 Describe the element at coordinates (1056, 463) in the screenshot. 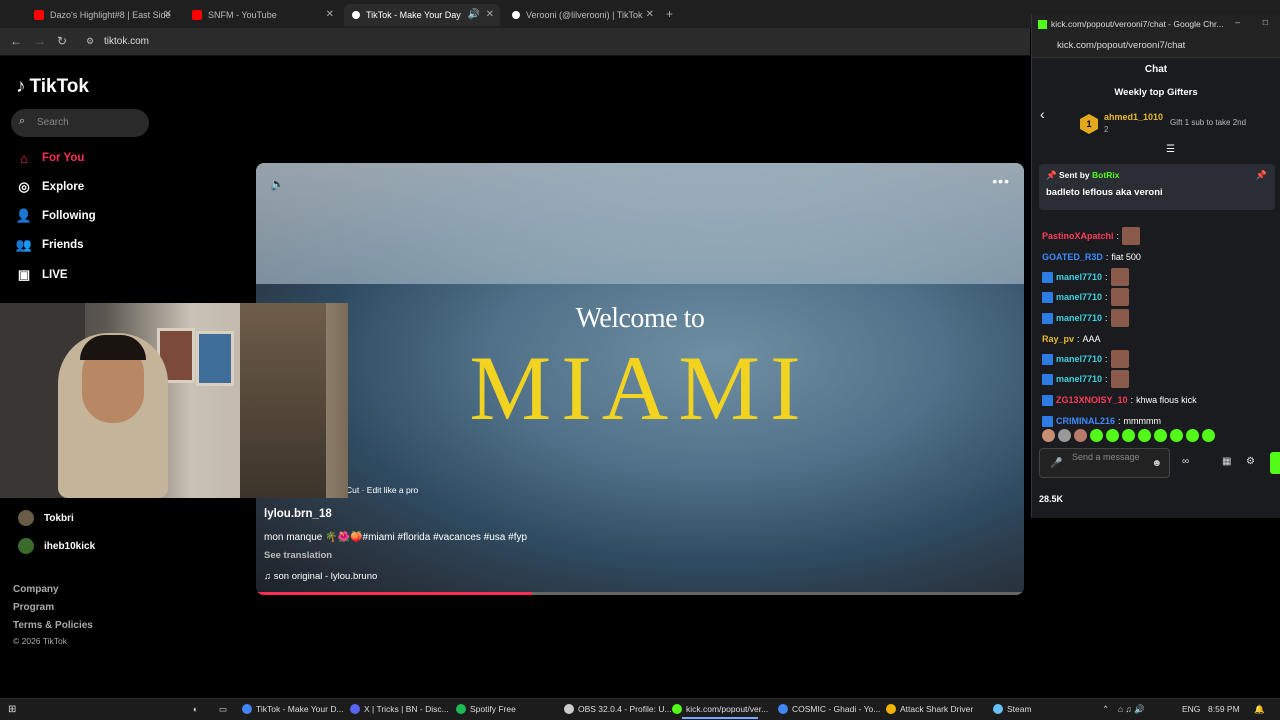

I see `mic-icon: 🎤` at that location.